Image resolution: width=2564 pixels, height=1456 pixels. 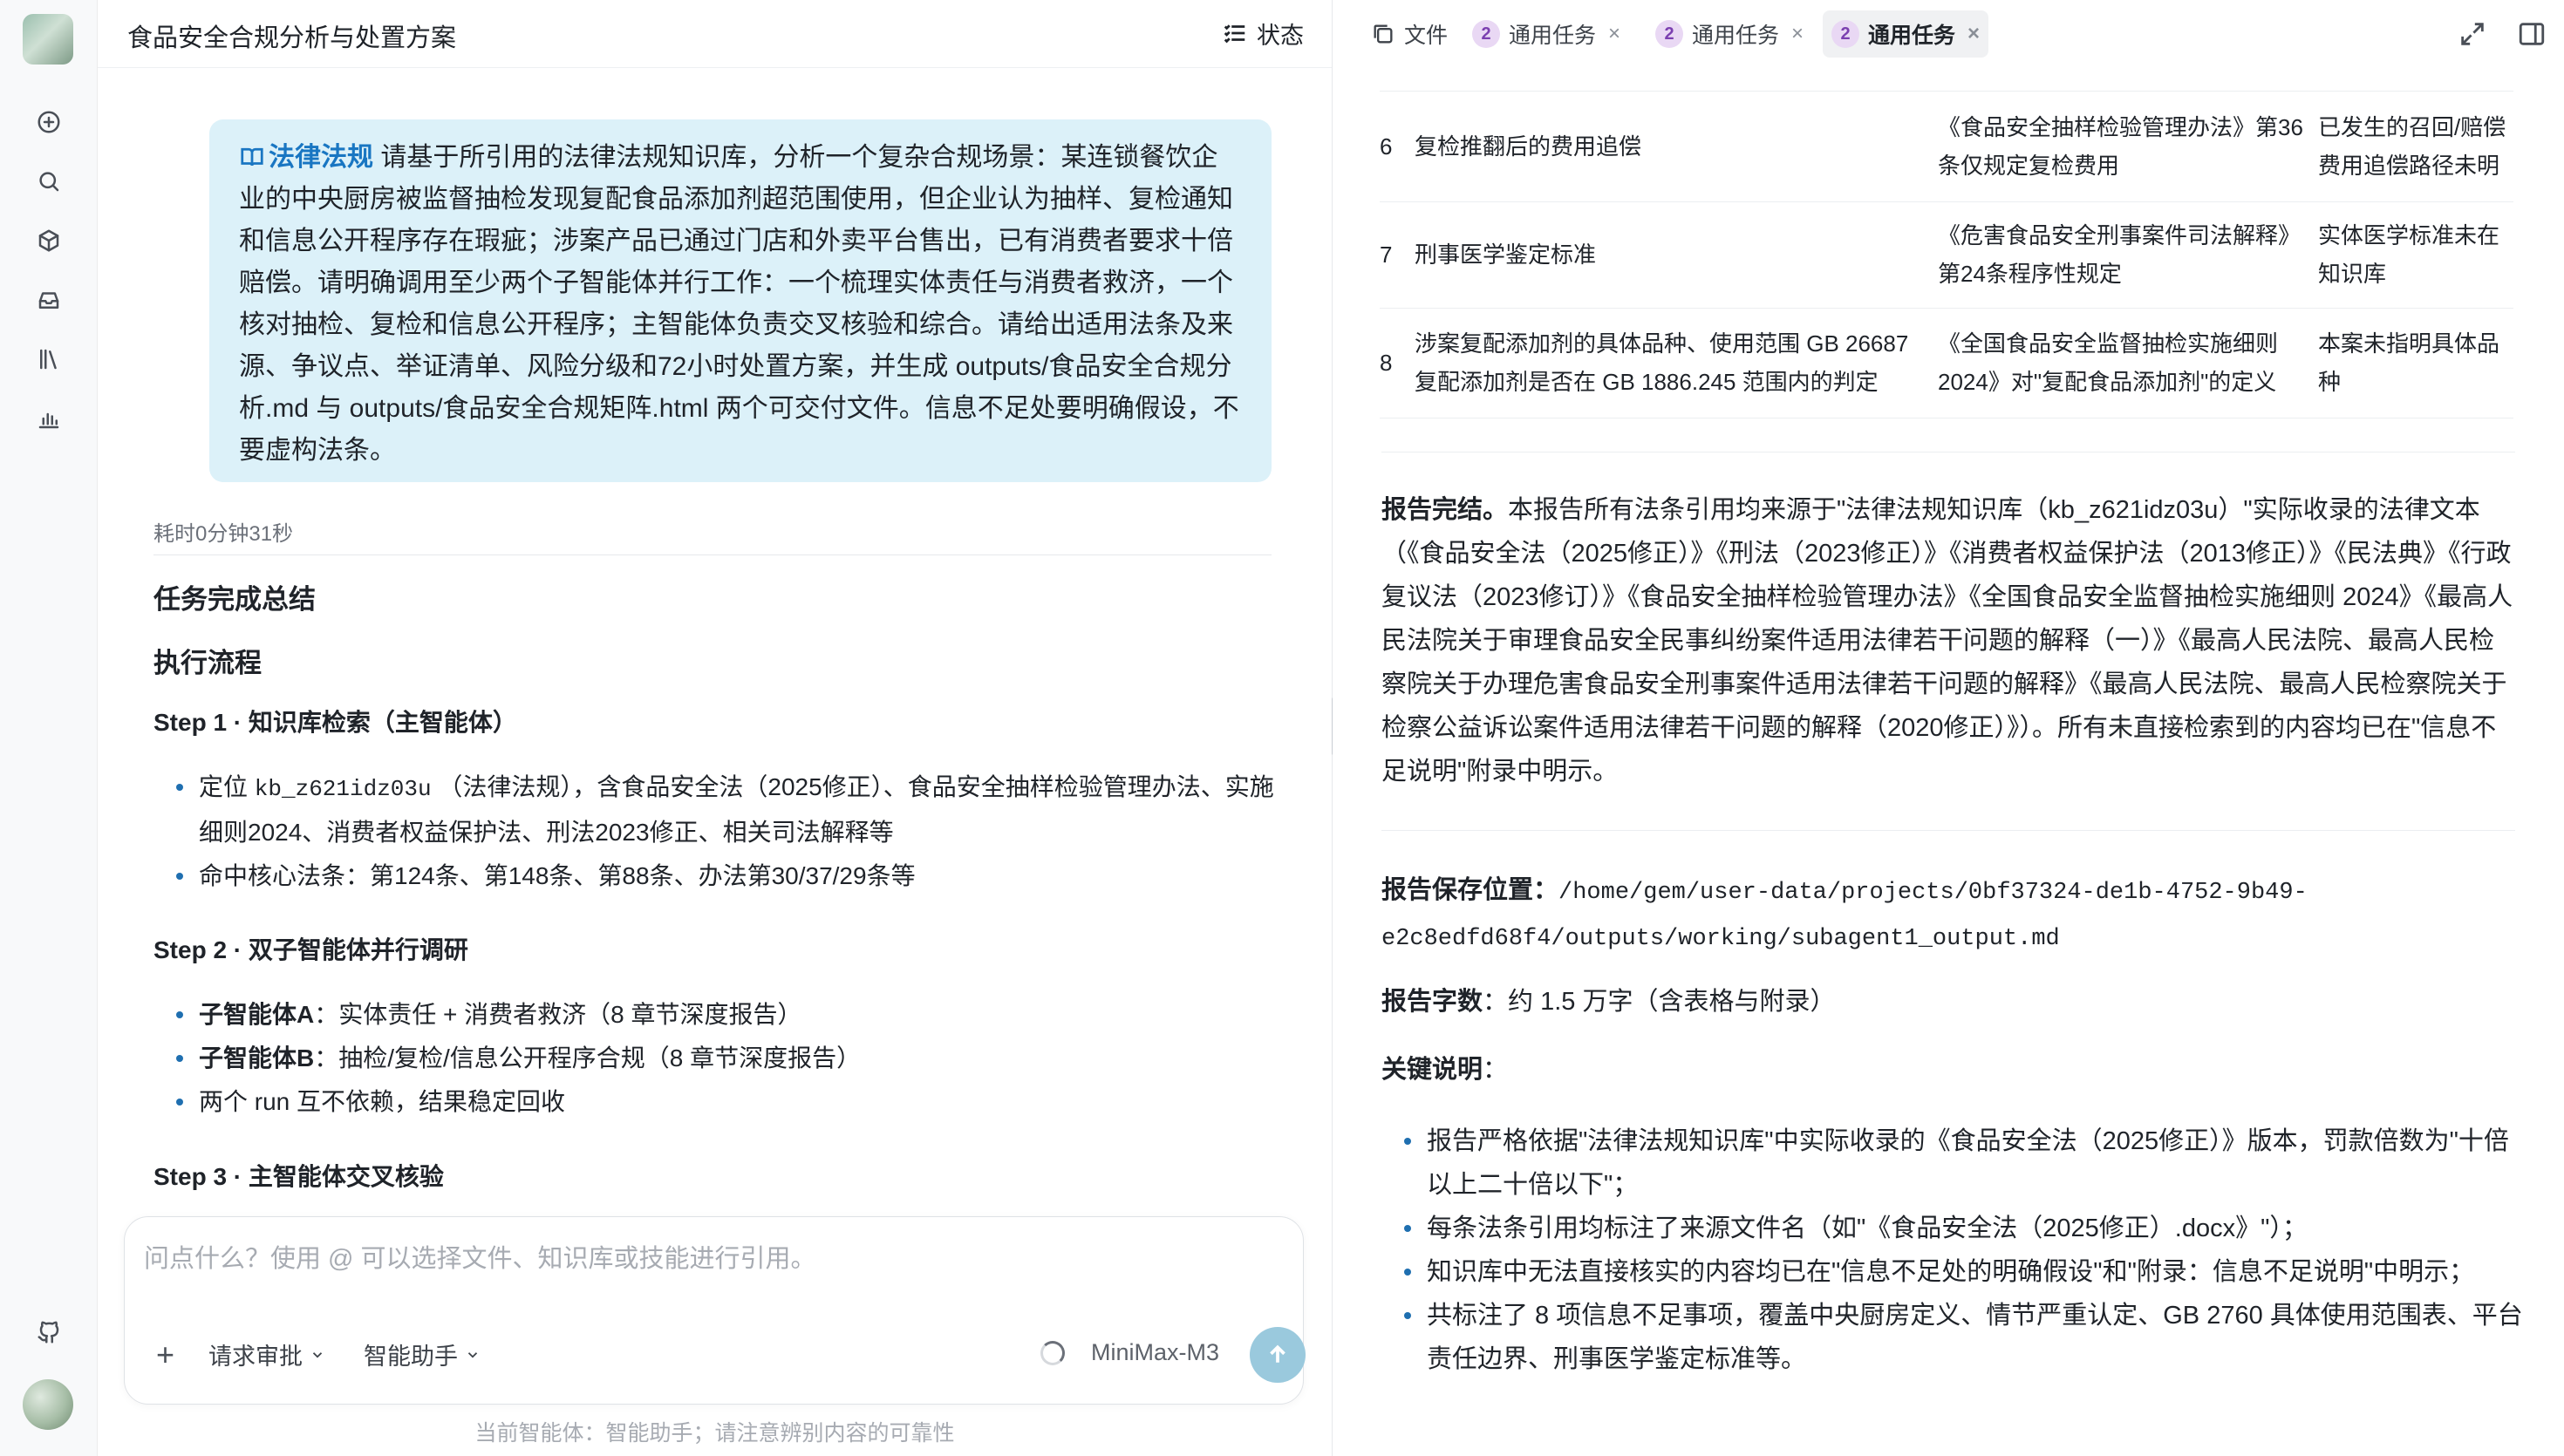 What do you see at coordinates (728, 876) in the screenshot?
I see `list-item: 命中核心法条：第124条、第148条、第88条、办法第30/37/29条等` at bounding box center [728, 876].